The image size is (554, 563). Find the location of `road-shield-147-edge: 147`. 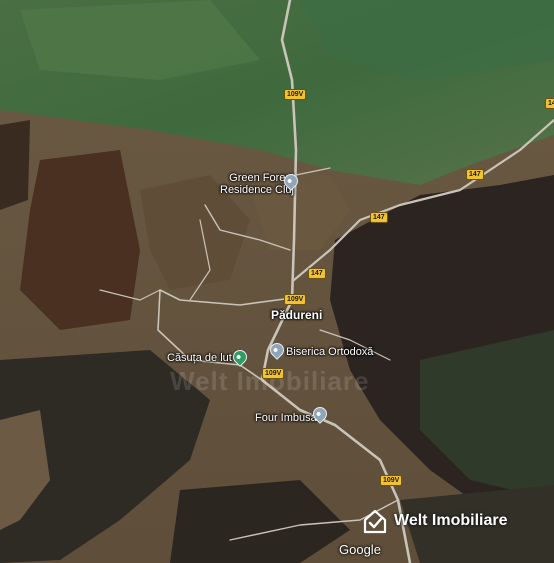

road-shield-147-edge: 147 is located at coordinates (549, 103).